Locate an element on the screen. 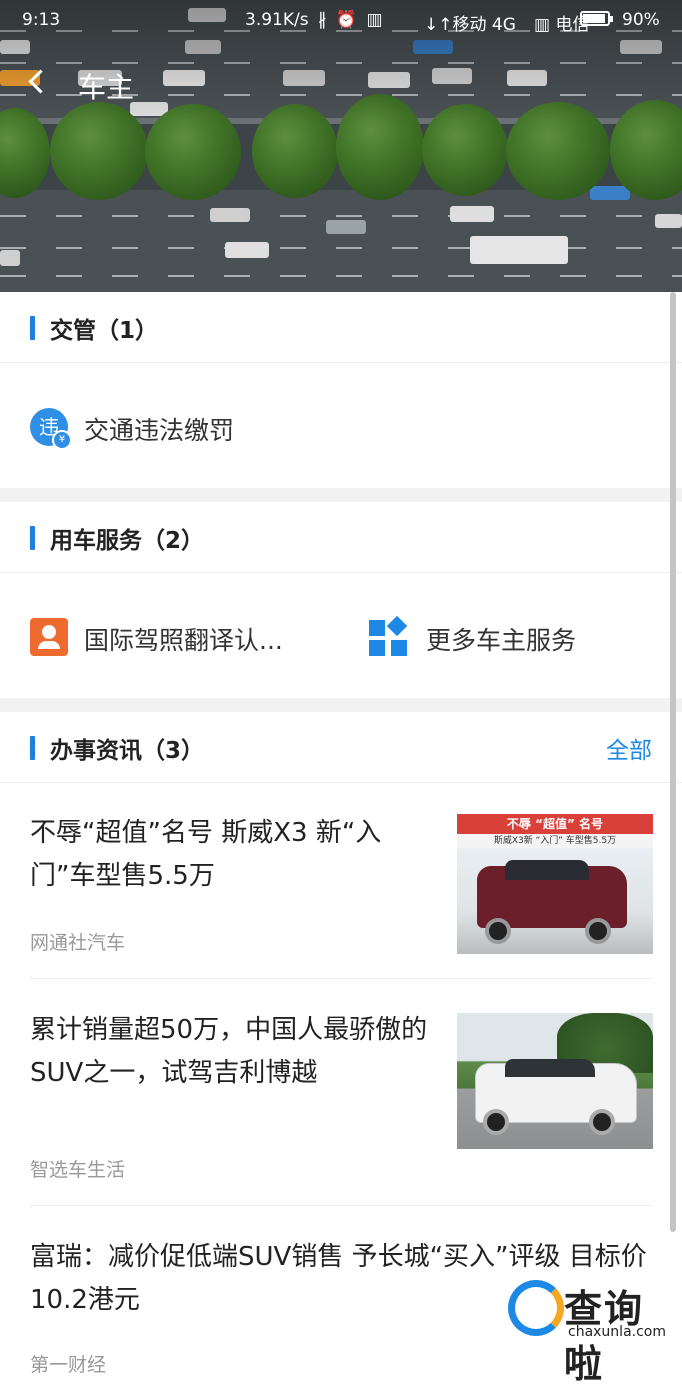  service-traffic-violation: 违 交通违法缴罚 is located at coordinates (341, 427).